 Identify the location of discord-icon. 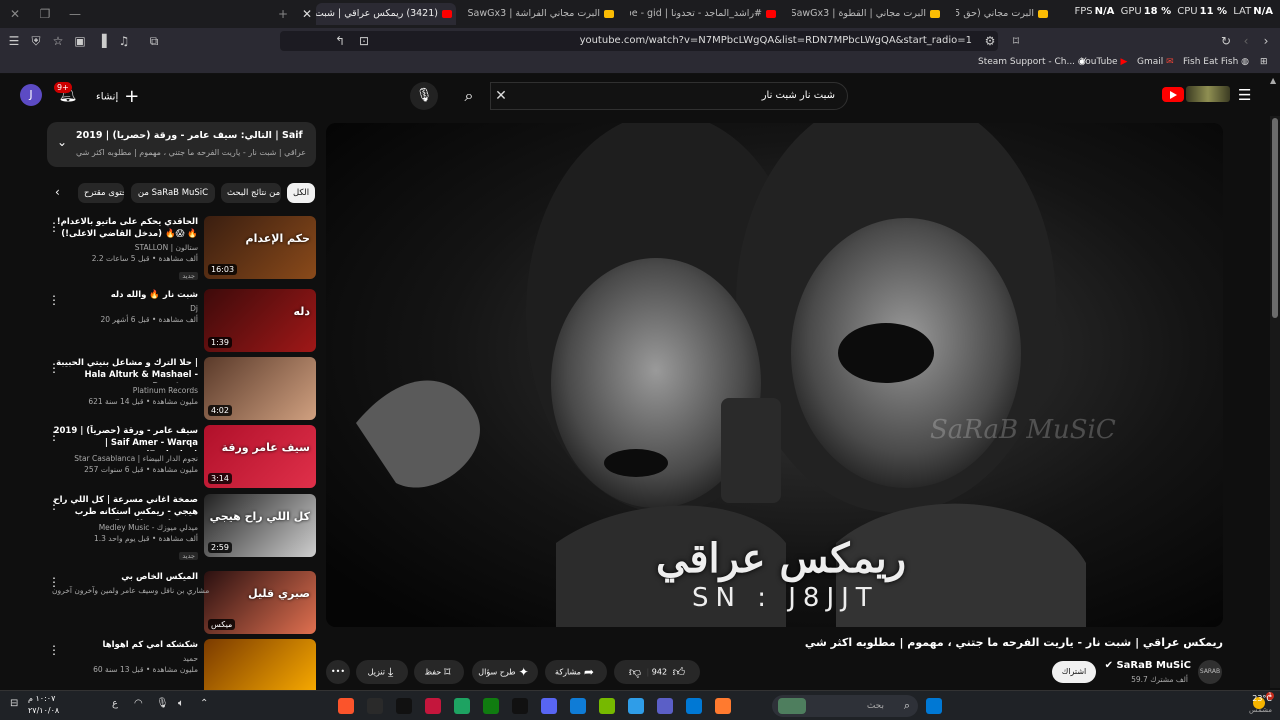
(549, 706).